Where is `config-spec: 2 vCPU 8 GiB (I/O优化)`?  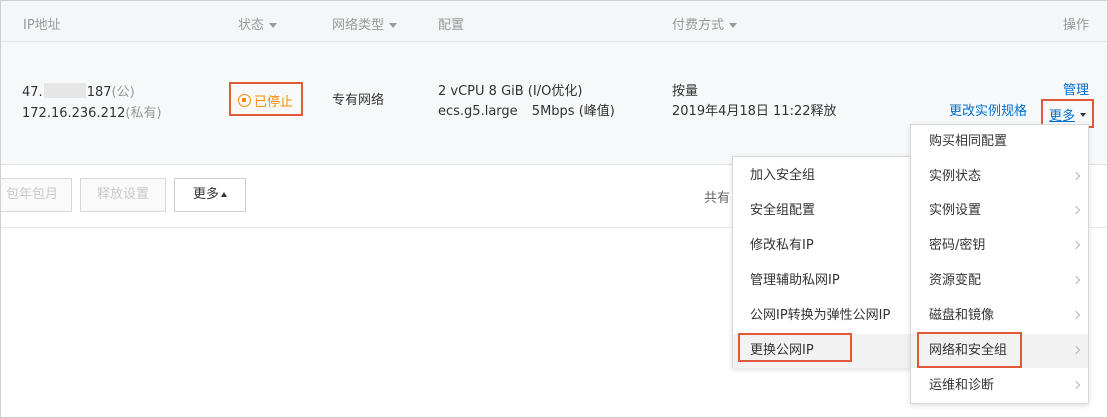 config-spec: 2 vCPU 8 GiB (I/O优化) is located at coordinates (510, 91).